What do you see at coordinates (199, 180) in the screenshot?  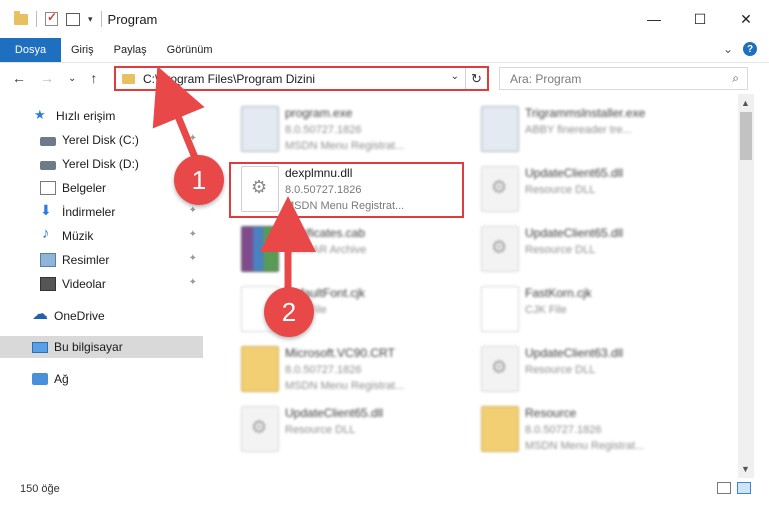 I see `callout-step-1: 1` at bounding box center [199, 180].